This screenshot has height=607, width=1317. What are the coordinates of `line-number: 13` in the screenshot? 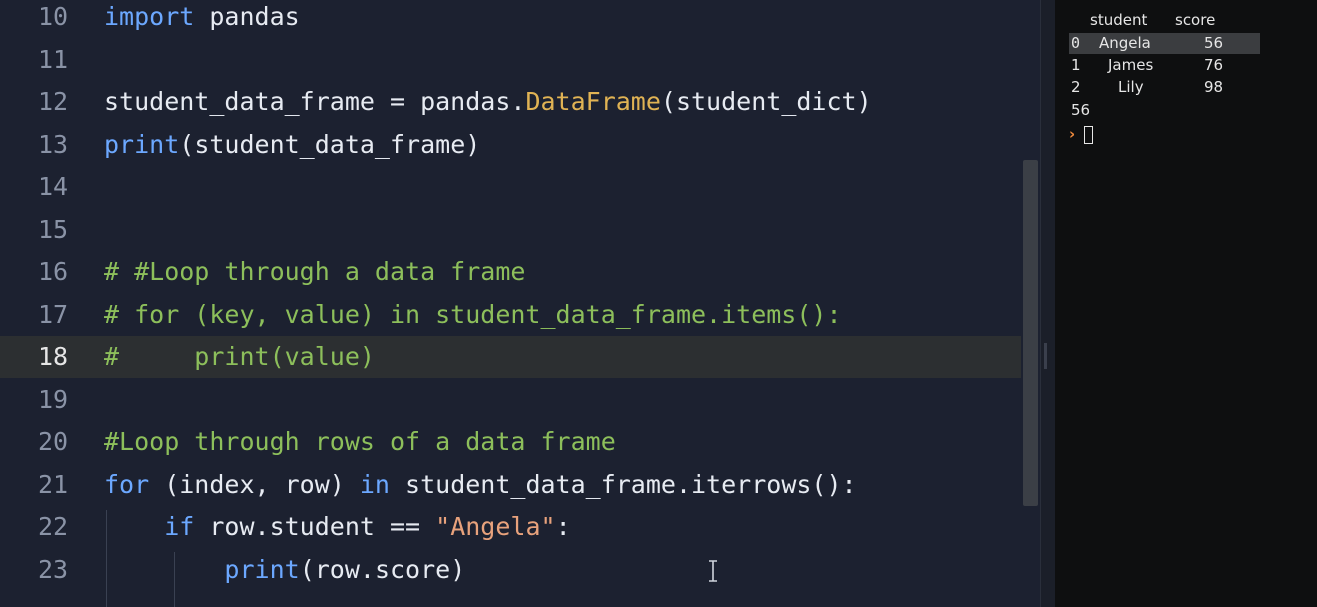 It's located at (53, 144).